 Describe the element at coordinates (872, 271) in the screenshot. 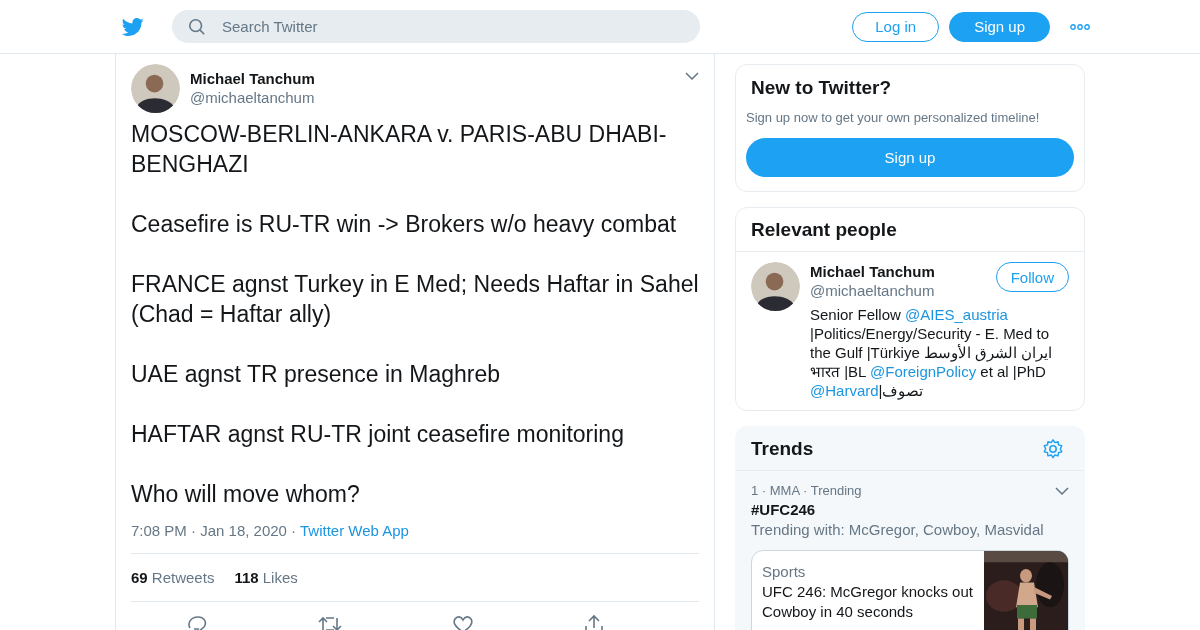

I see `person-name: Michael Tanchum` at that location.